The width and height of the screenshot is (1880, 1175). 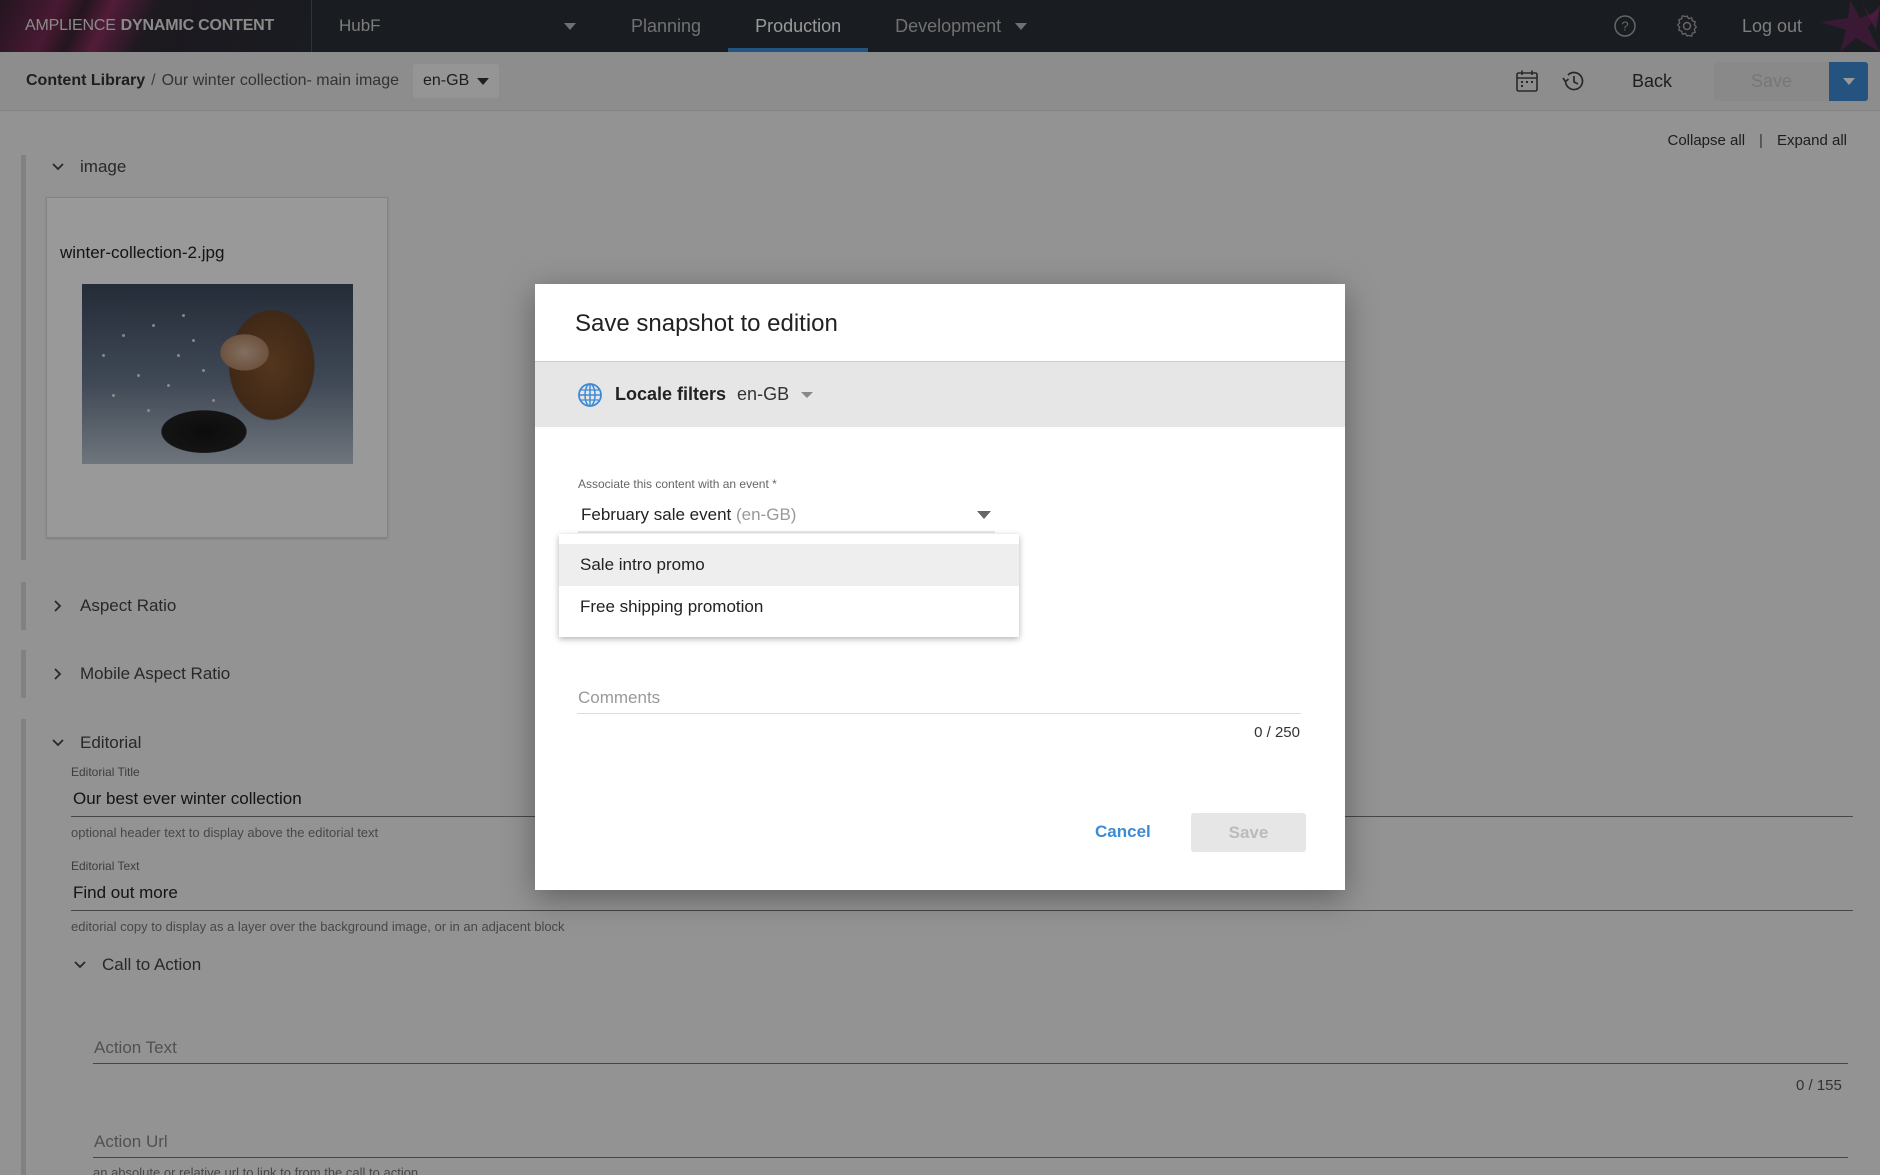 What do you see at coordinates (766, 514) in the screenshot?
I see `event-locale: (en-GB)` at bounding box center [766, 514].